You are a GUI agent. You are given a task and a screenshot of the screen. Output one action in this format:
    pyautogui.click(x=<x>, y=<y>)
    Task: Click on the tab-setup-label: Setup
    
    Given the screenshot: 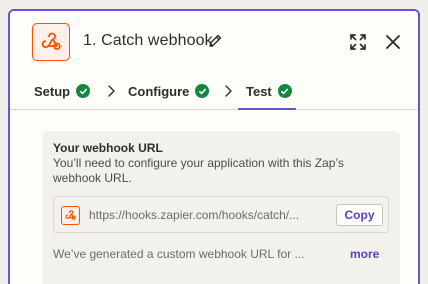 What is the action you would take?
    pyautogui.click(x=52, y=91)
    